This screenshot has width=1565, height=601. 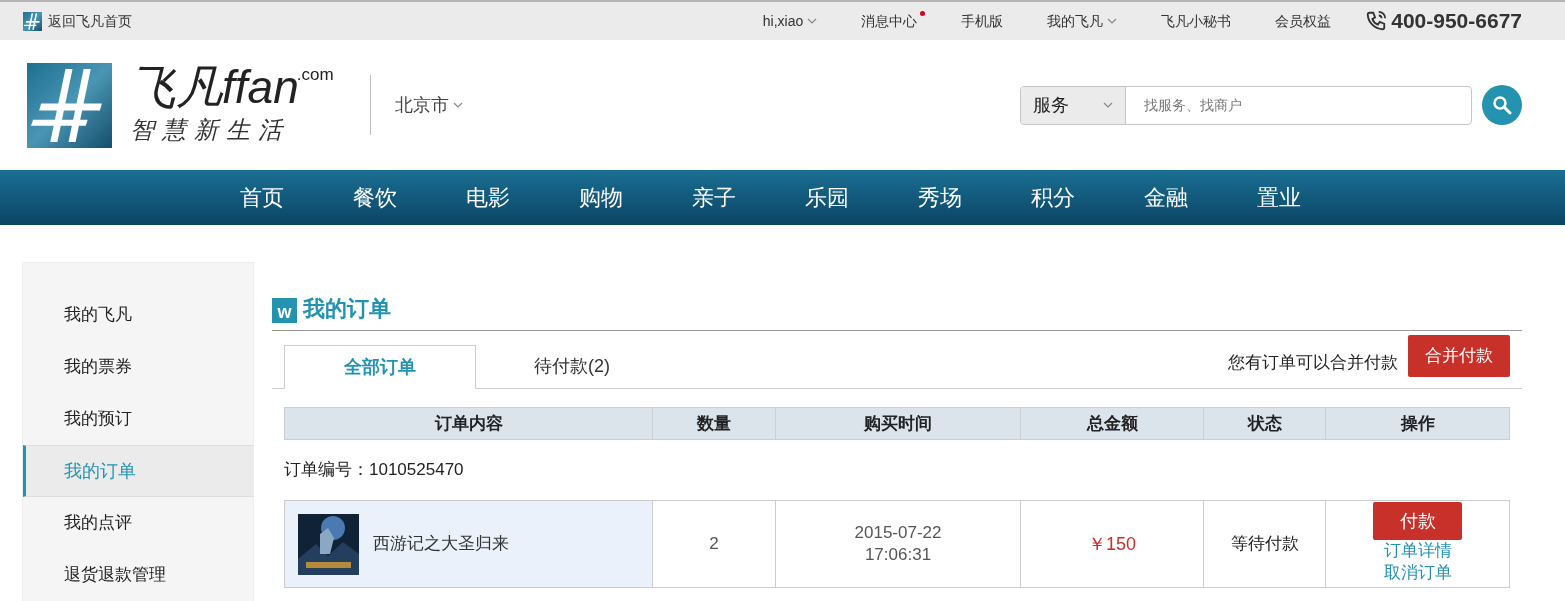 What do you see at coordinates (790, 21) in the screenshot?
I see `top-link: hi,xiao` at bounding box center [790, 21].